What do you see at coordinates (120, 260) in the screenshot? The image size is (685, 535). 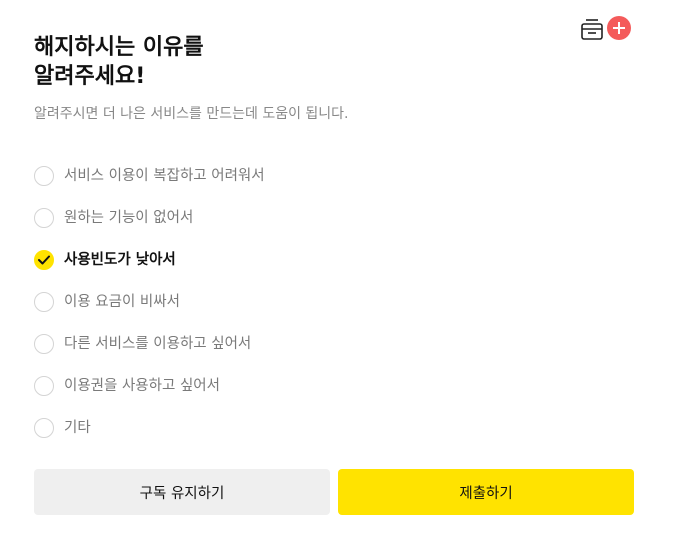 I see `reason-label: 사용빈도가 낮아서` at bounding box center [120, 260].